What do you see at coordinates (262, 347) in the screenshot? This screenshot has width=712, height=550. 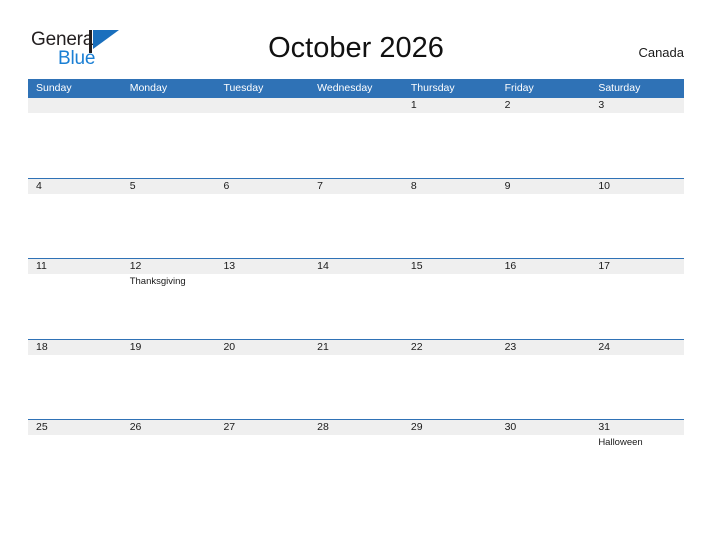 I see `day-number: 20` at bounding box center [262, 347].